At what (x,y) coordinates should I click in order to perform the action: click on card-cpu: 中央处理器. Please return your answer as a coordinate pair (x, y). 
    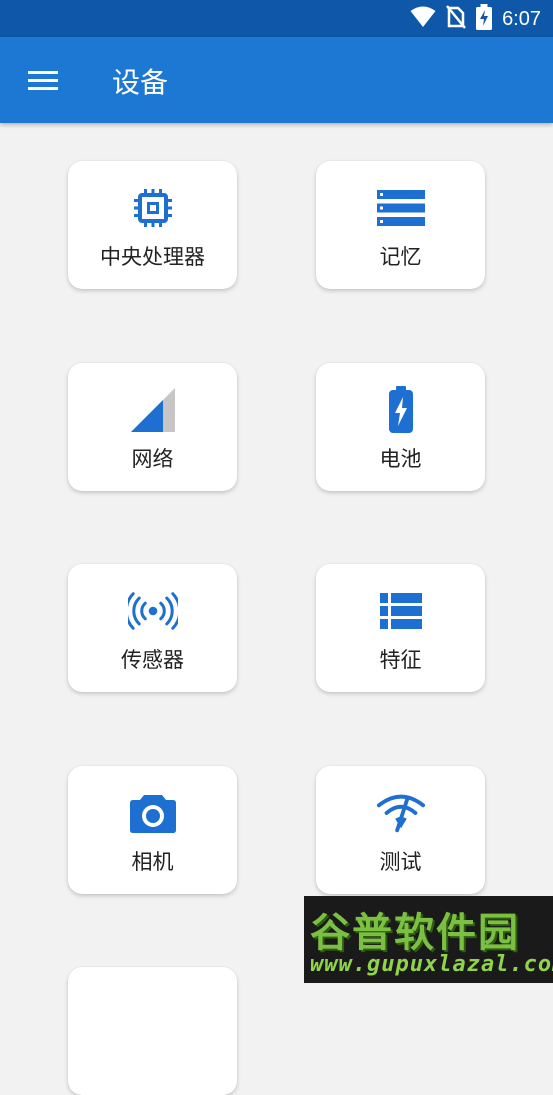
    Looking at the image, I should click on (152, 225).